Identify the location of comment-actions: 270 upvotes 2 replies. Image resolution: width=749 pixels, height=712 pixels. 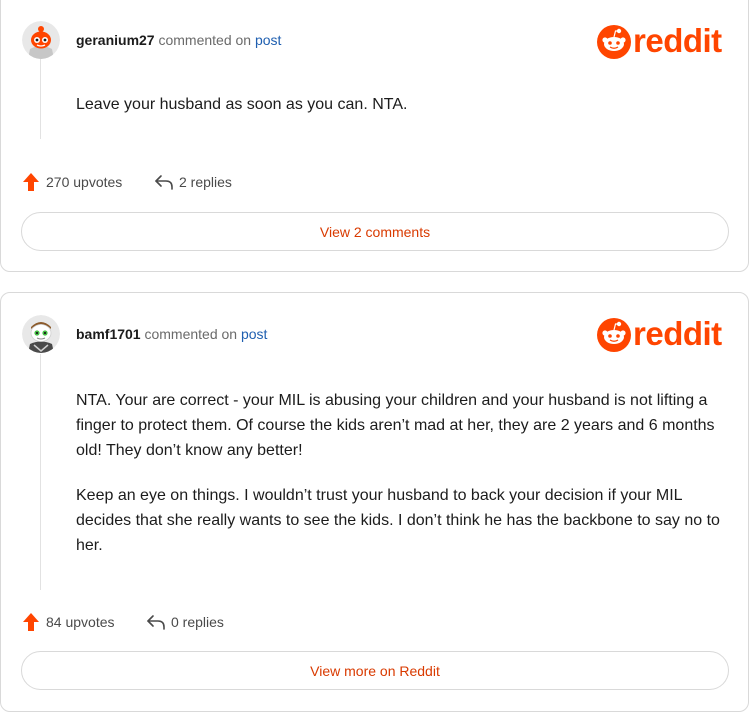
(152, 182).